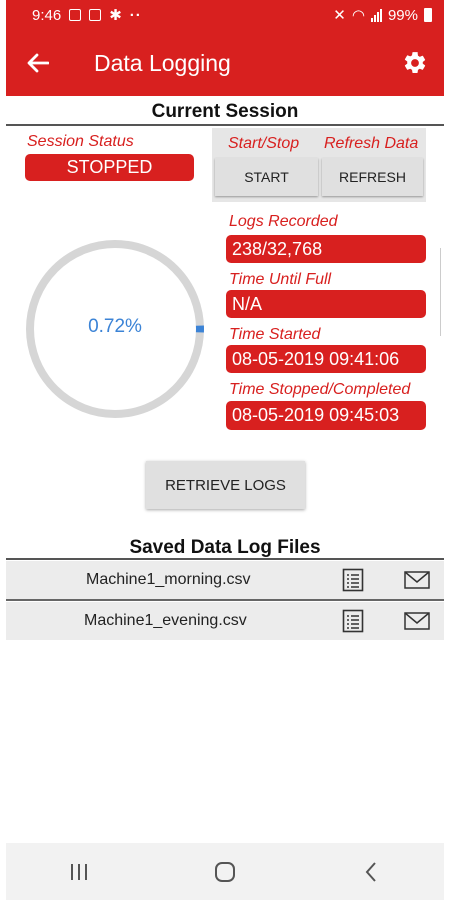  I want to click on current-session-title: Current Session, so click(225, 111).